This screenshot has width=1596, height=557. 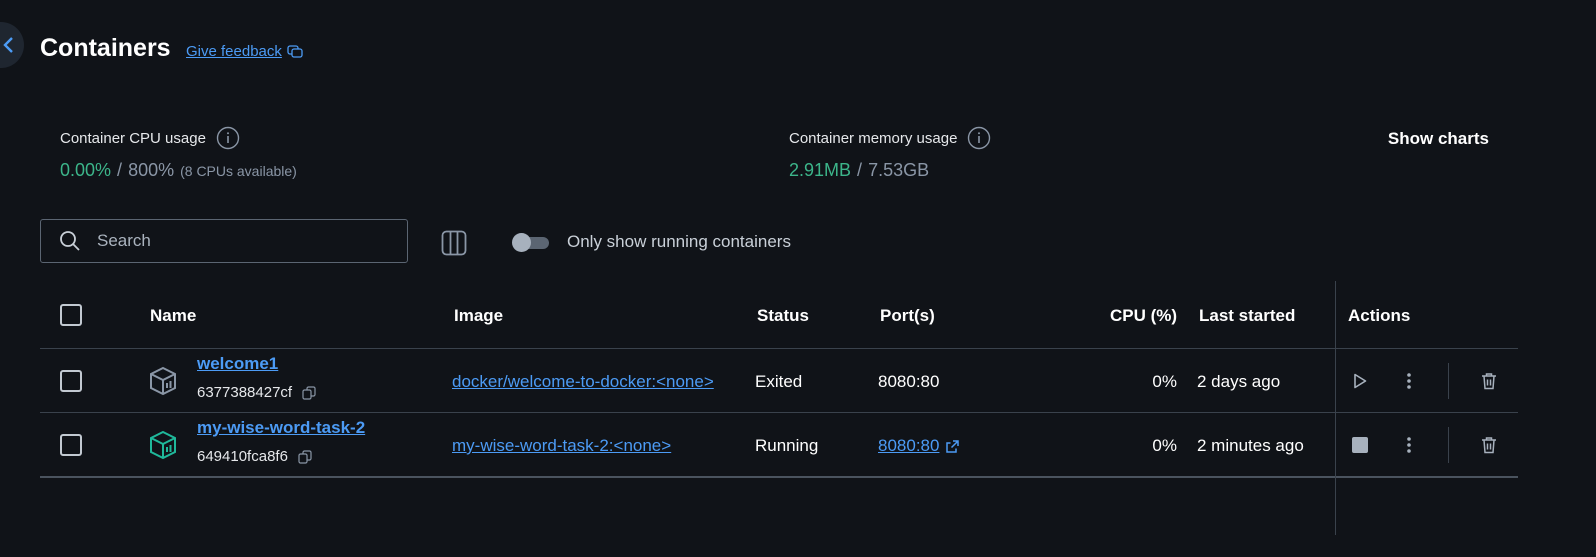 I want to click on column-header-actions: Actions, so click(x=1379, y=315).